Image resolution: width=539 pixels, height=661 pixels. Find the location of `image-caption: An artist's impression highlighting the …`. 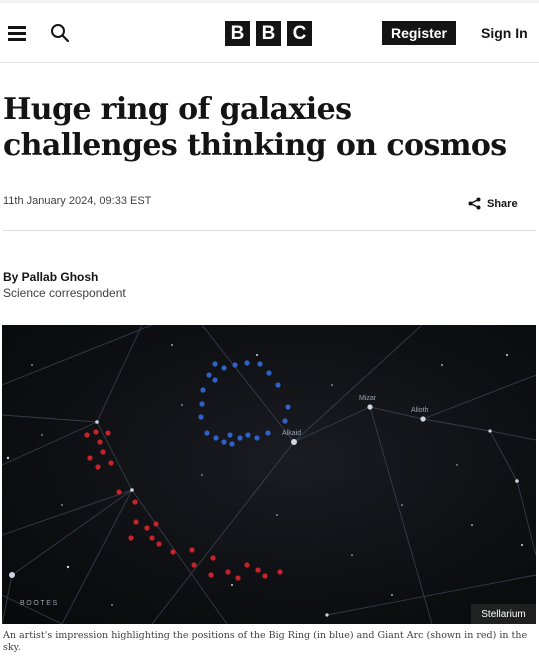

image-caption: An artist's impression highlighting the … is located at coordinates (265, 641).